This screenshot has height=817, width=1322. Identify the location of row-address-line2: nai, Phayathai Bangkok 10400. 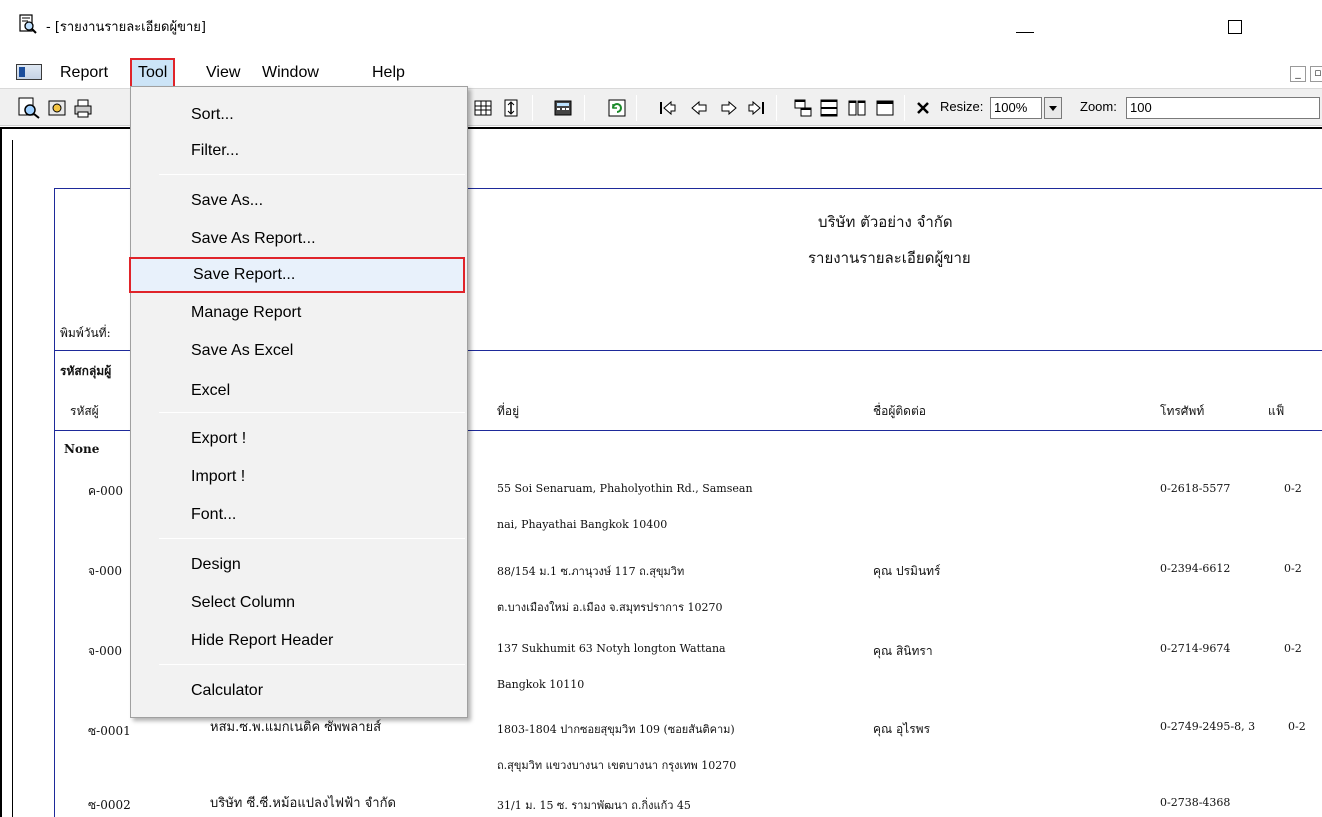
(582, 524).